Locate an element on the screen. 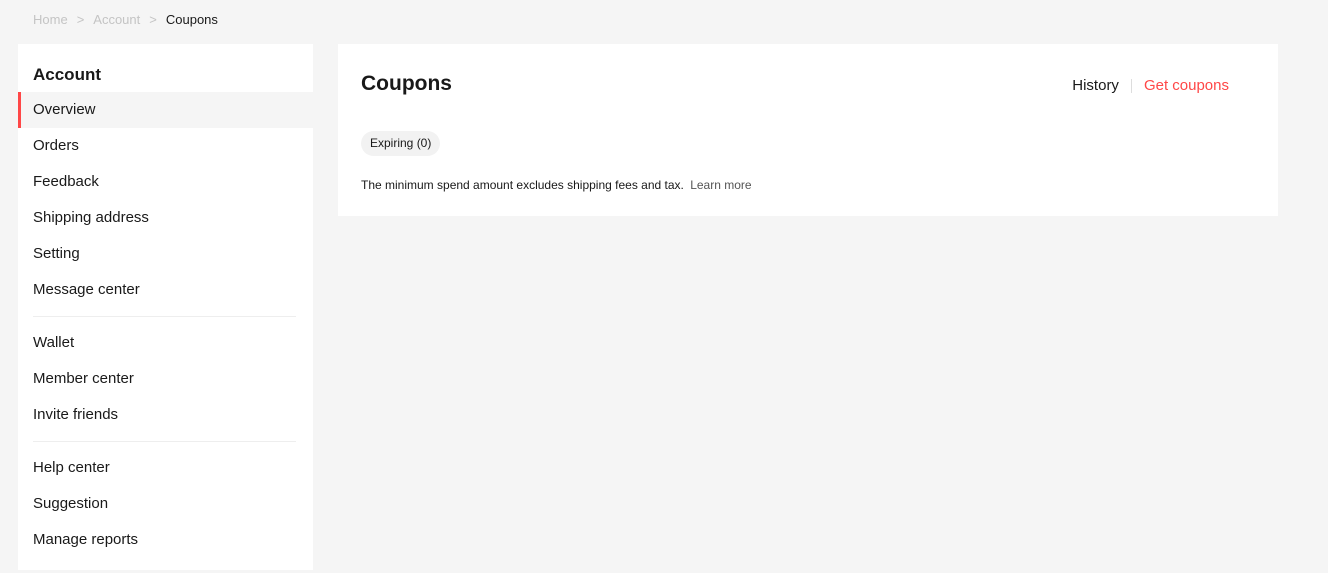 The height and width of the screenshot is (573, 1328). sidebar-item-invite-friends: Invite friends is located at coordinates (165, 415).